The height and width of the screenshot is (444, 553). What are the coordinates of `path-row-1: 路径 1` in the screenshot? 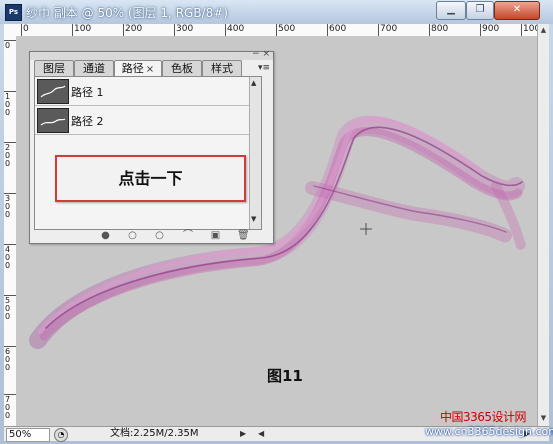 It's located at (148, 91).